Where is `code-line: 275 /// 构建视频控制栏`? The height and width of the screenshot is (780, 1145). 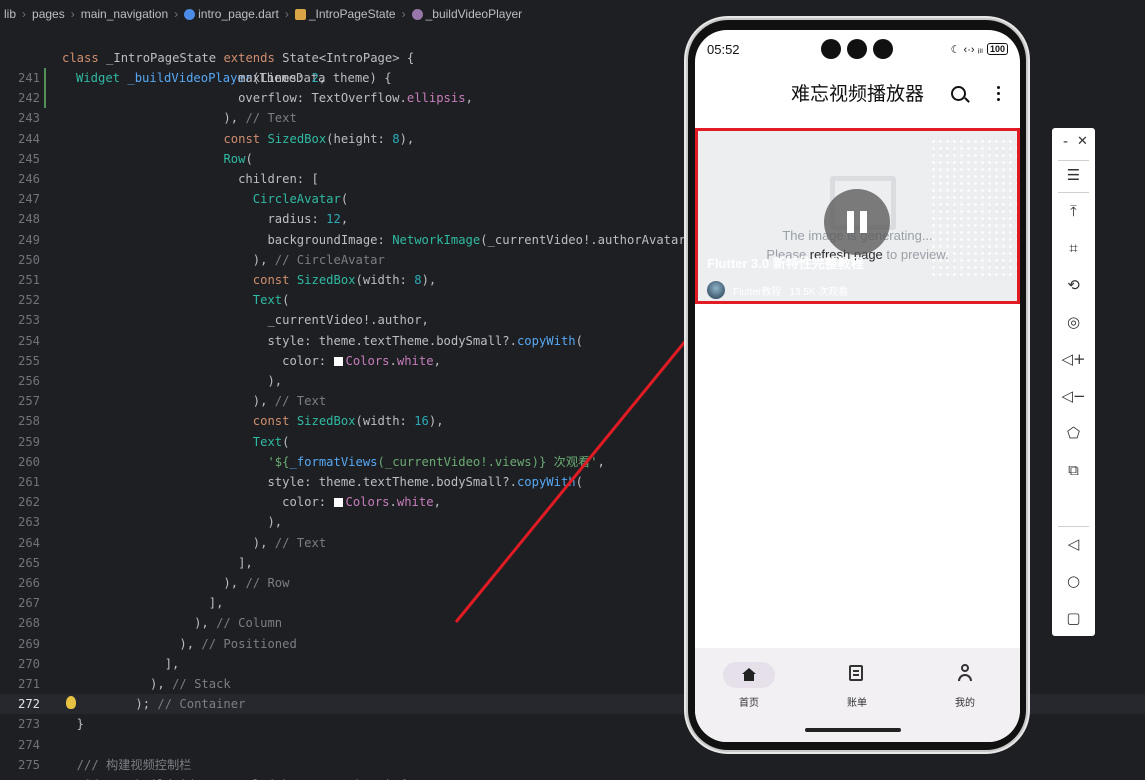
code-line: 275 /// 构建视频控制栏 is located at coordinates (572, 765).